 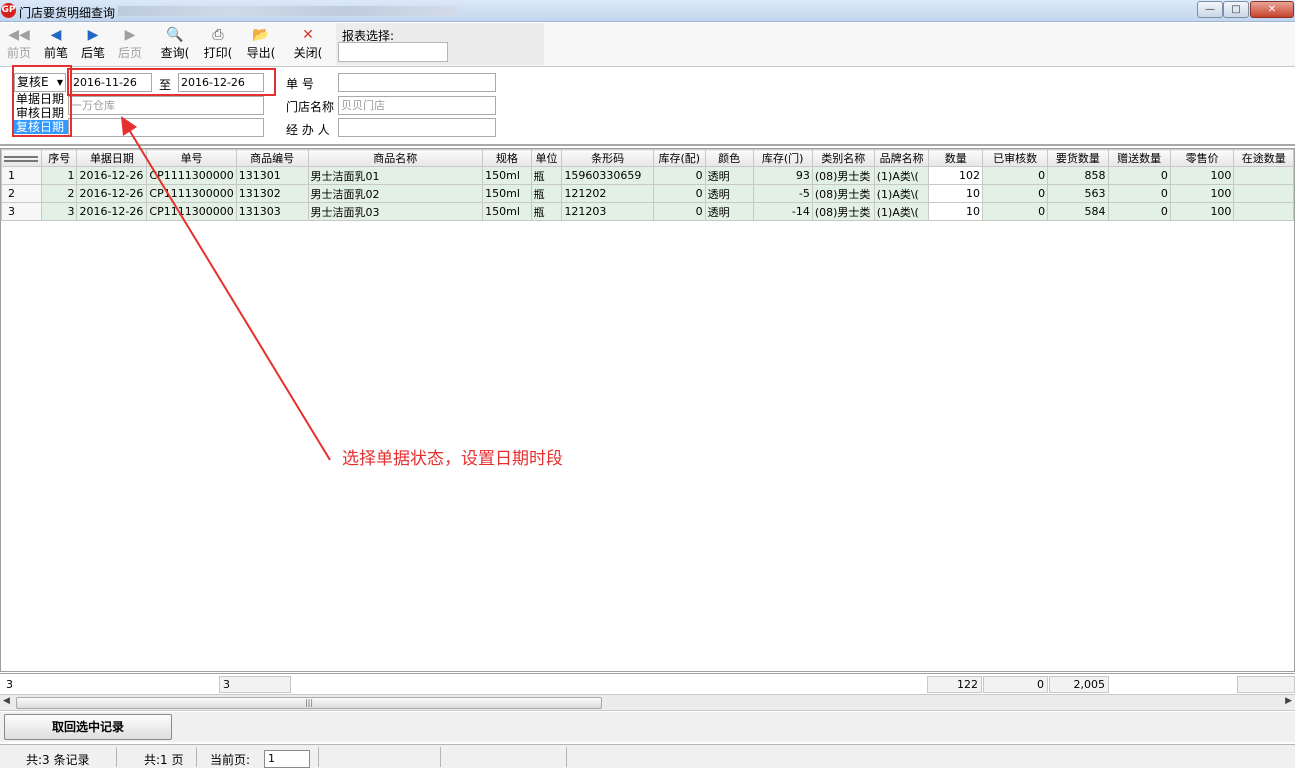 I want to click on col-header: 赠送数量, so click(x=1139, y=158).